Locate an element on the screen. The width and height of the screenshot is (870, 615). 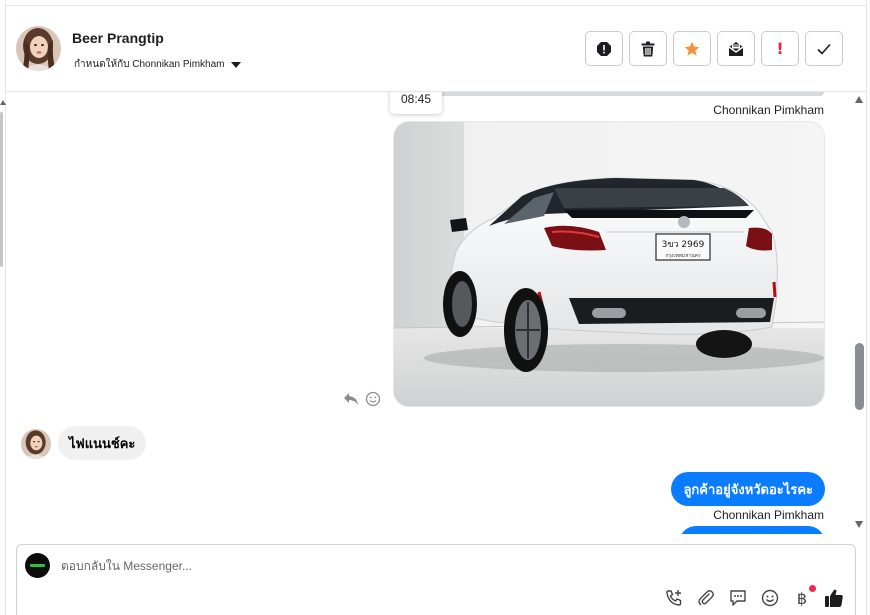
thread-scroll-up-icon is located at coordinates (859, 99).